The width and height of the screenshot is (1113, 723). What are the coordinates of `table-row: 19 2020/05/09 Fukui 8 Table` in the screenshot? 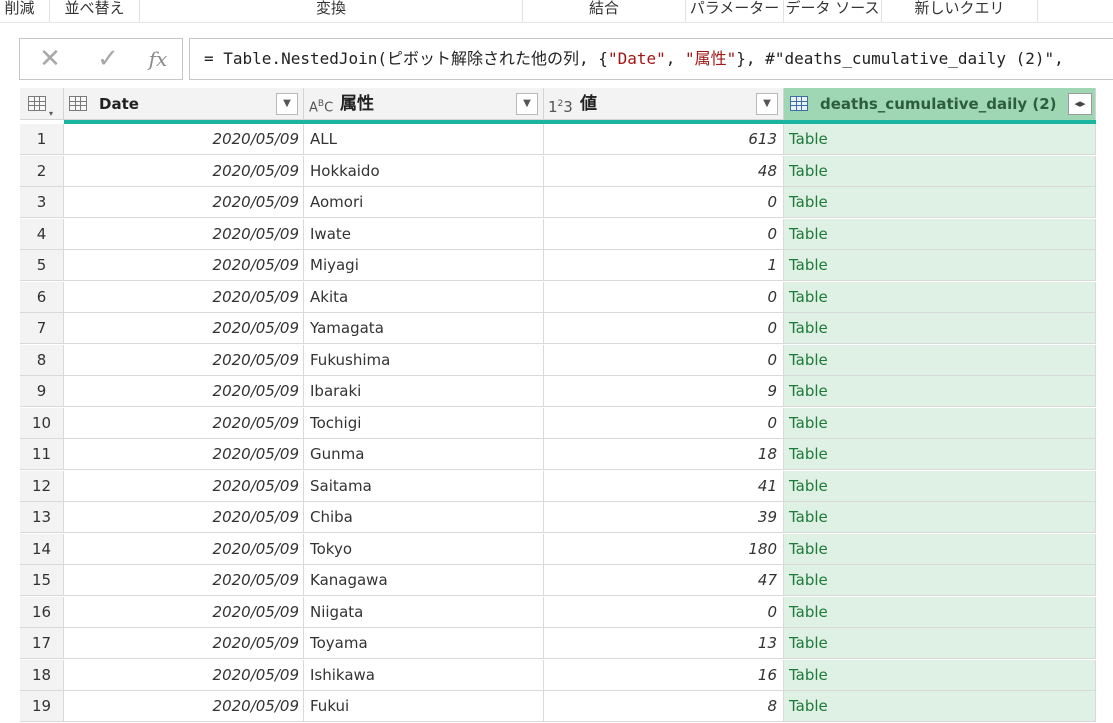 It's located at (558, 707).